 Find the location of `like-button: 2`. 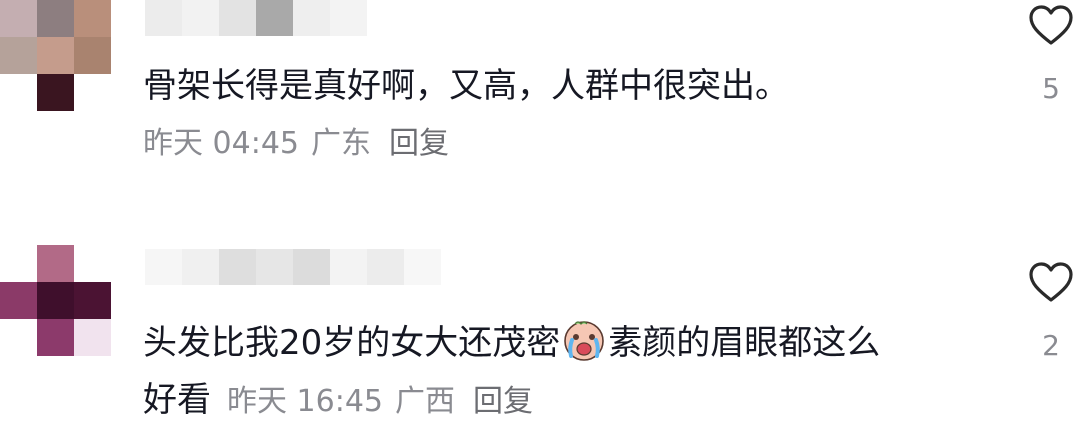

like-button: 2 is located at coordinates (1051, 311).